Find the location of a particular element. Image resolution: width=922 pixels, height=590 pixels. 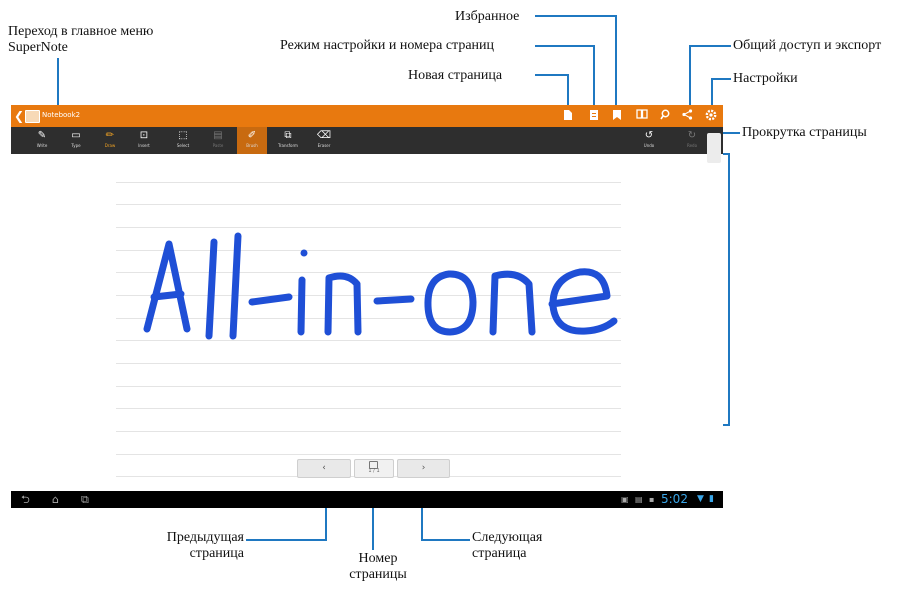

tool-select: ⬚ Select is located at coordinates (183, 140).